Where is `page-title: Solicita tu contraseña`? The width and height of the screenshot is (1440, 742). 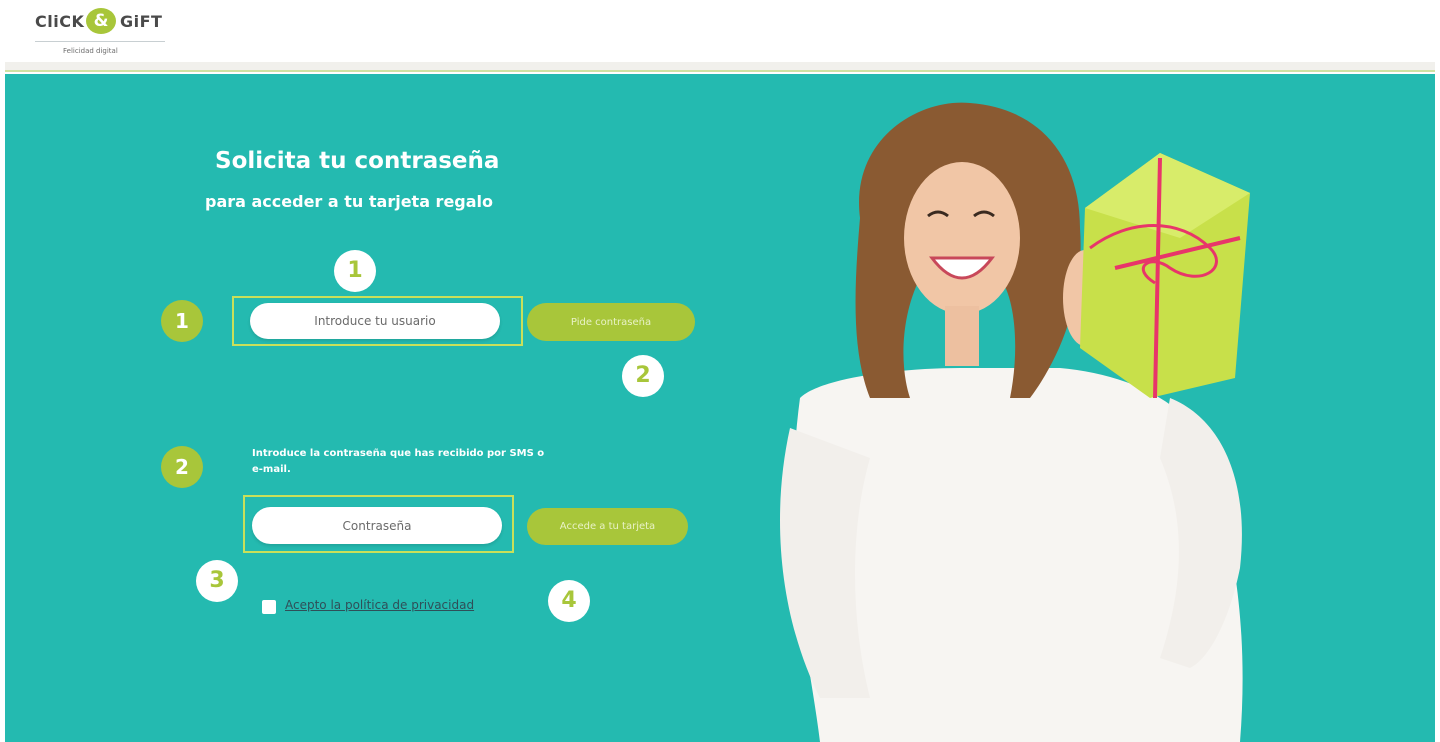
page-title: Solicita tu contraseña is located at coordinates (357, 161).